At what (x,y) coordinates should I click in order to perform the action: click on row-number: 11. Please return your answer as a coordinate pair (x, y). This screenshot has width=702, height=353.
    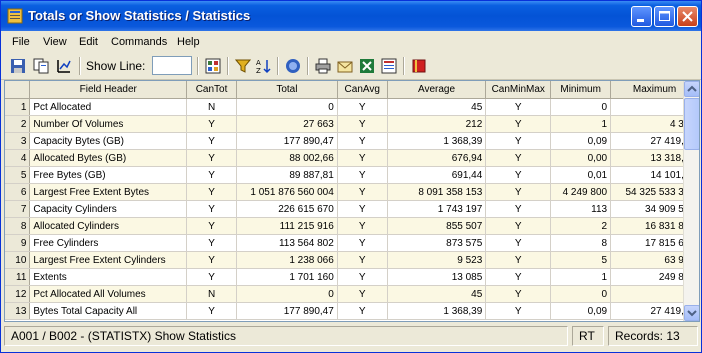
    Looking at the image, I should click on (18, 277).